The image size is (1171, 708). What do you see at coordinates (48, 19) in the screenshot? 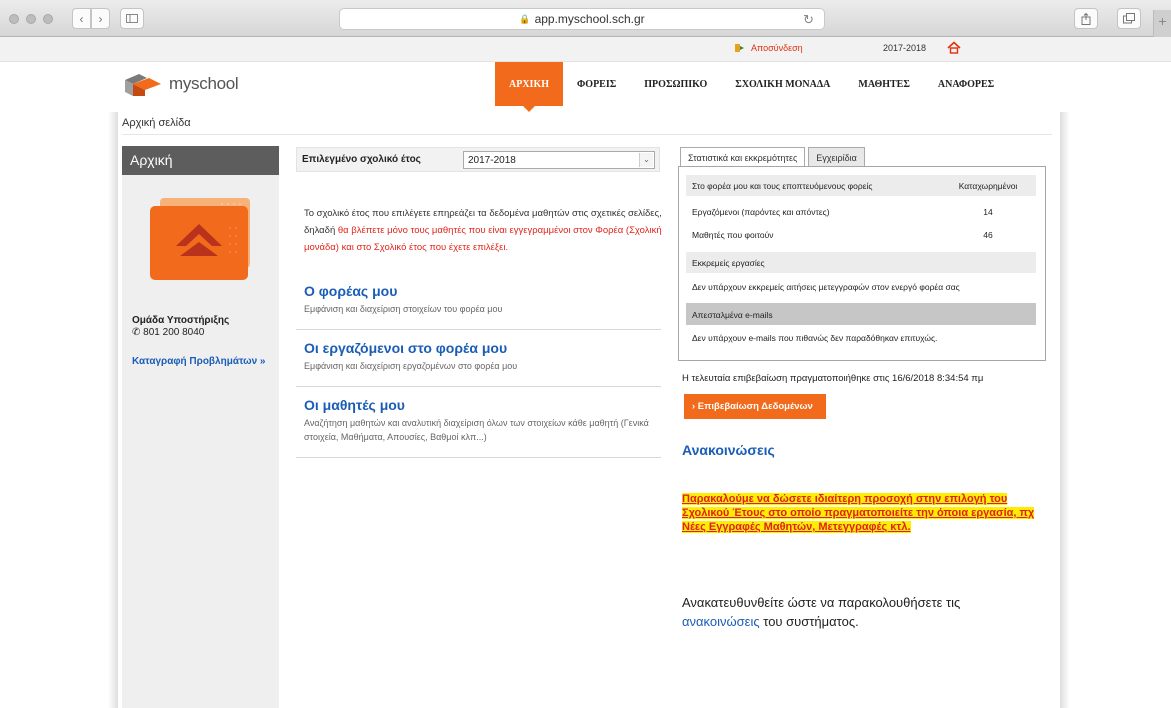
I see `zoom-dot-icon` at bounding box center [48, 19].